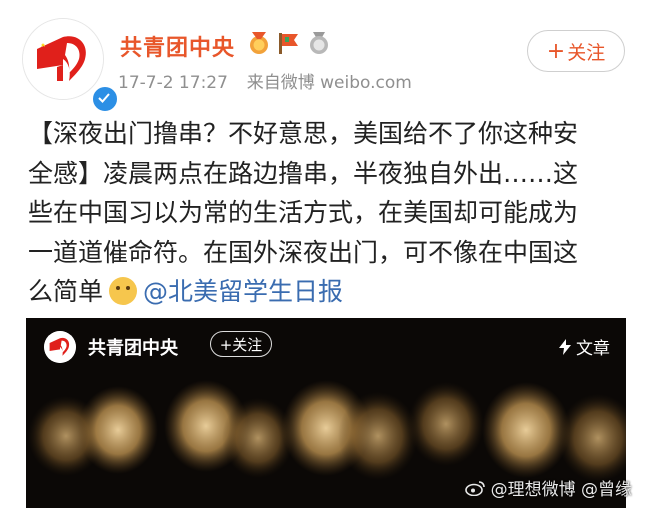 This screenshot has height=508, width=650. Describe the element at coordinates (319, 43) in the screenshot. I see `silver-medal-icon` at that location.